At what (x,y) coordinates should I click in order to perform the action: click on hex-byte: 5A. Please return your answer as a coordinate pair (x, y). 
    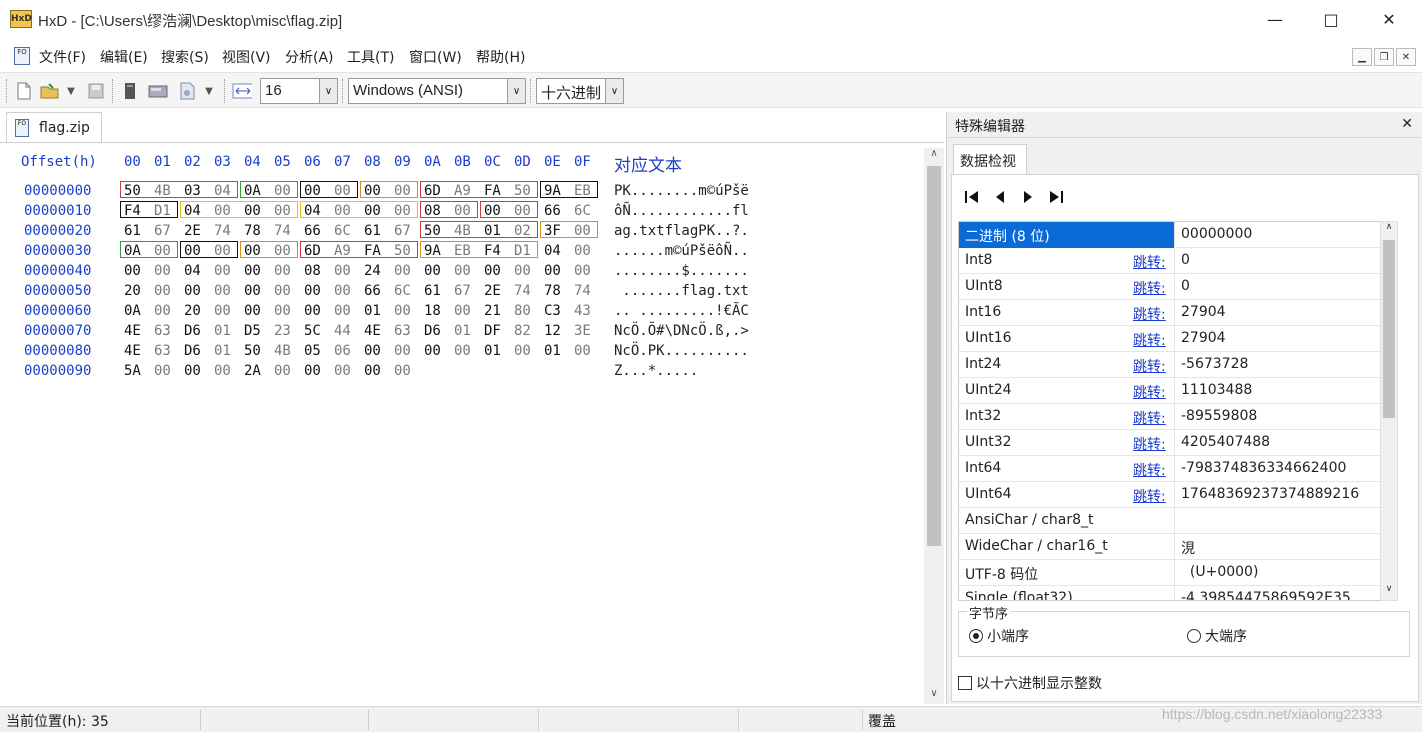
    Looking at the image, I should click on (132, 371).